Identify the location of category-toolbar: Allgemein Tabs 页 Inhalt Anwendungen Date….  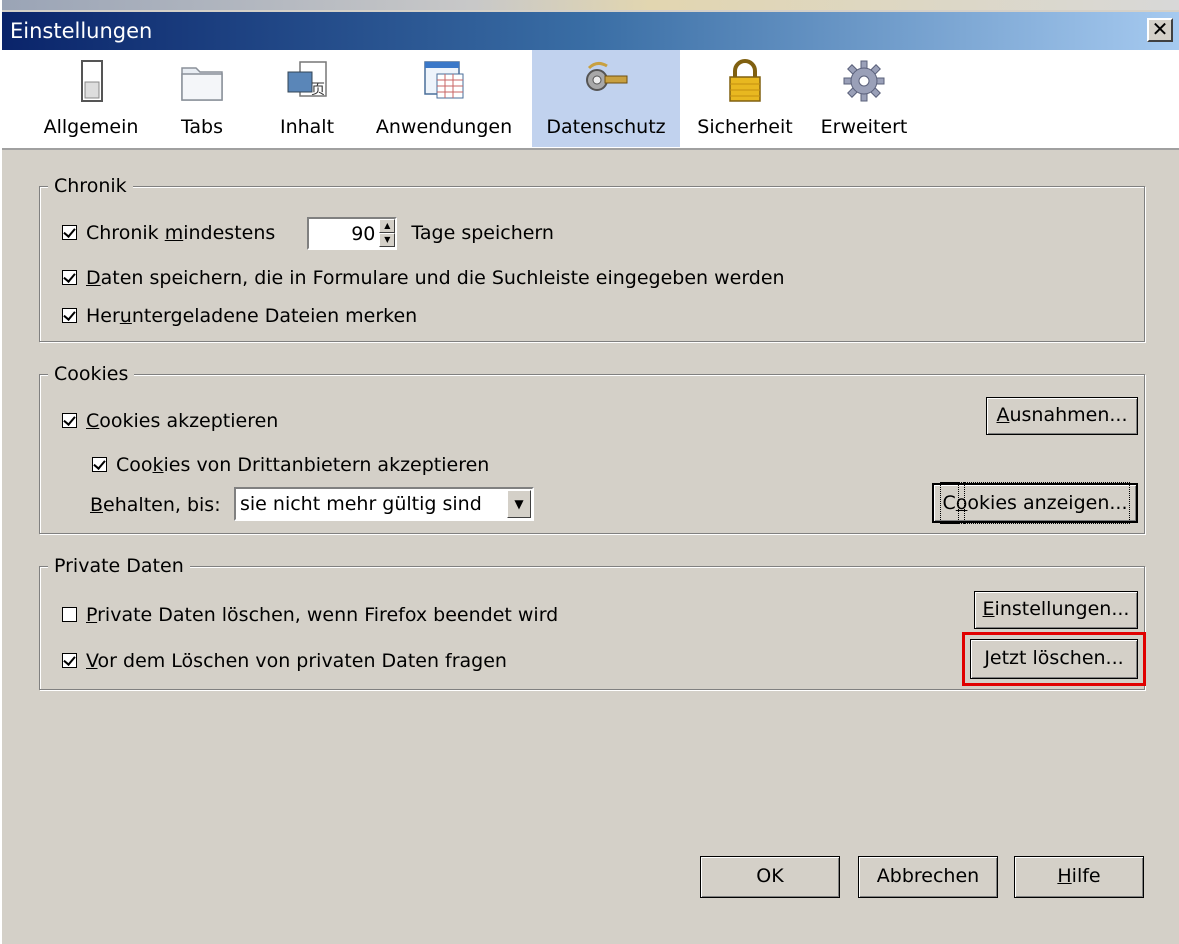
(590, 100).